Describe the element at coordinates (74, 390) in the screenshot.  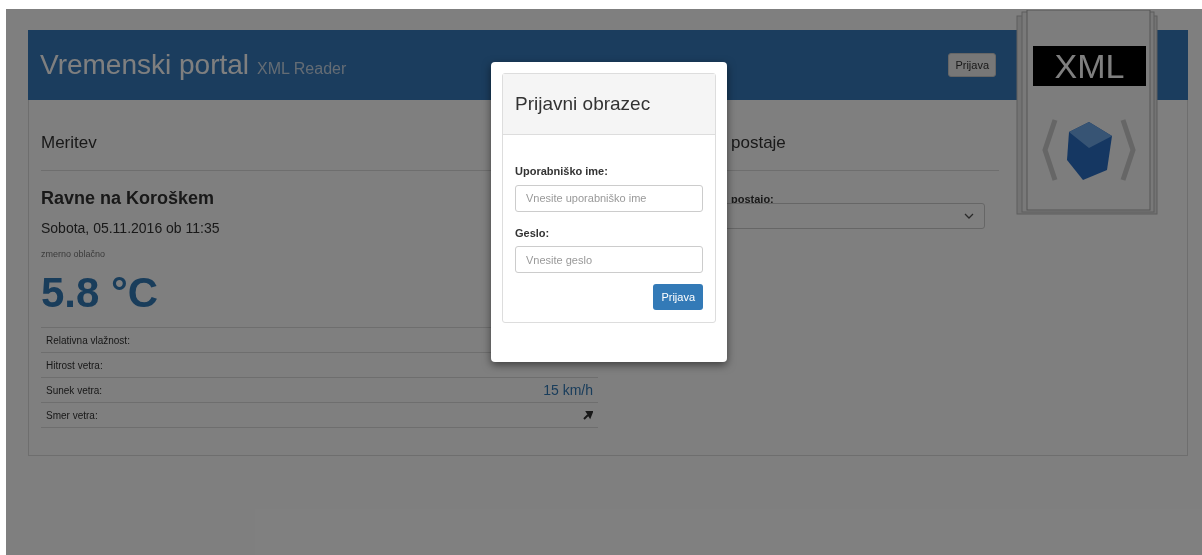
I see `measurement-label: Sunek vetra:` at that location.